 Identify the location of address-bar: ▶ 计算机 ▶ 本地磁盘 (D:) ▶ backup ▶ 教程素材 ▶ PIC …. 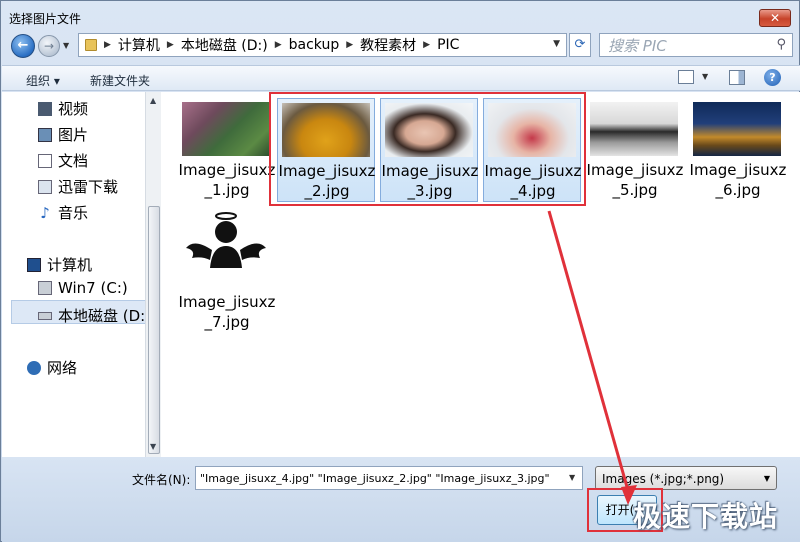
(322, 45).